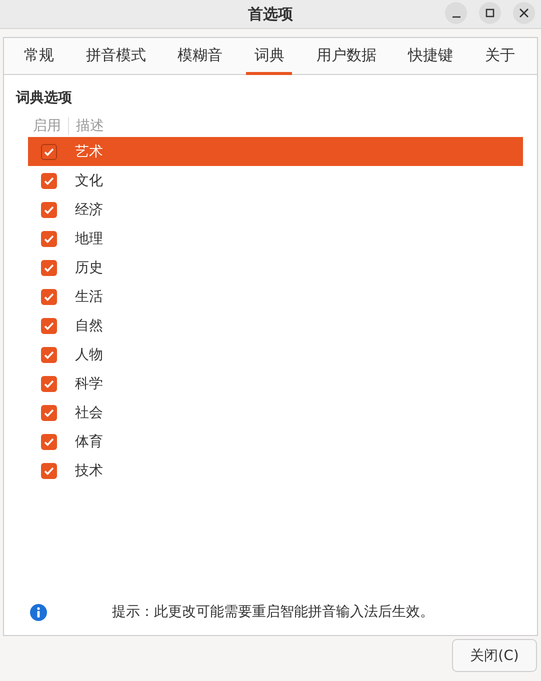 The image size is (541, 681). What do you see at coordinates (89, 383) in the screenshot?
I see `table-cell: 科学` at bounding box center [89, 383].